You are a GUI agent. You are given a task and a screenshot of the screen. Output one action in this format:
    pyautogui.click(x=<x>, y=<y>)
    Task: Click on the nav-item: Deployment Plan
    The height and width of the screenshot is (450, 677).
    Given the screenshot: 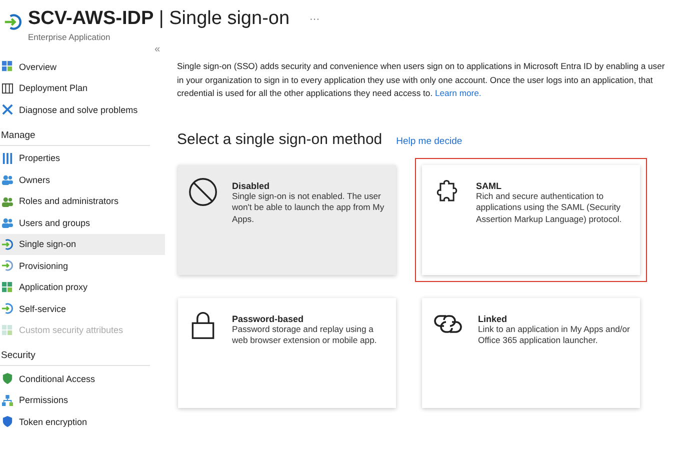 What is the action you would take?
    pyautogui.click(x=82, y=88)
    